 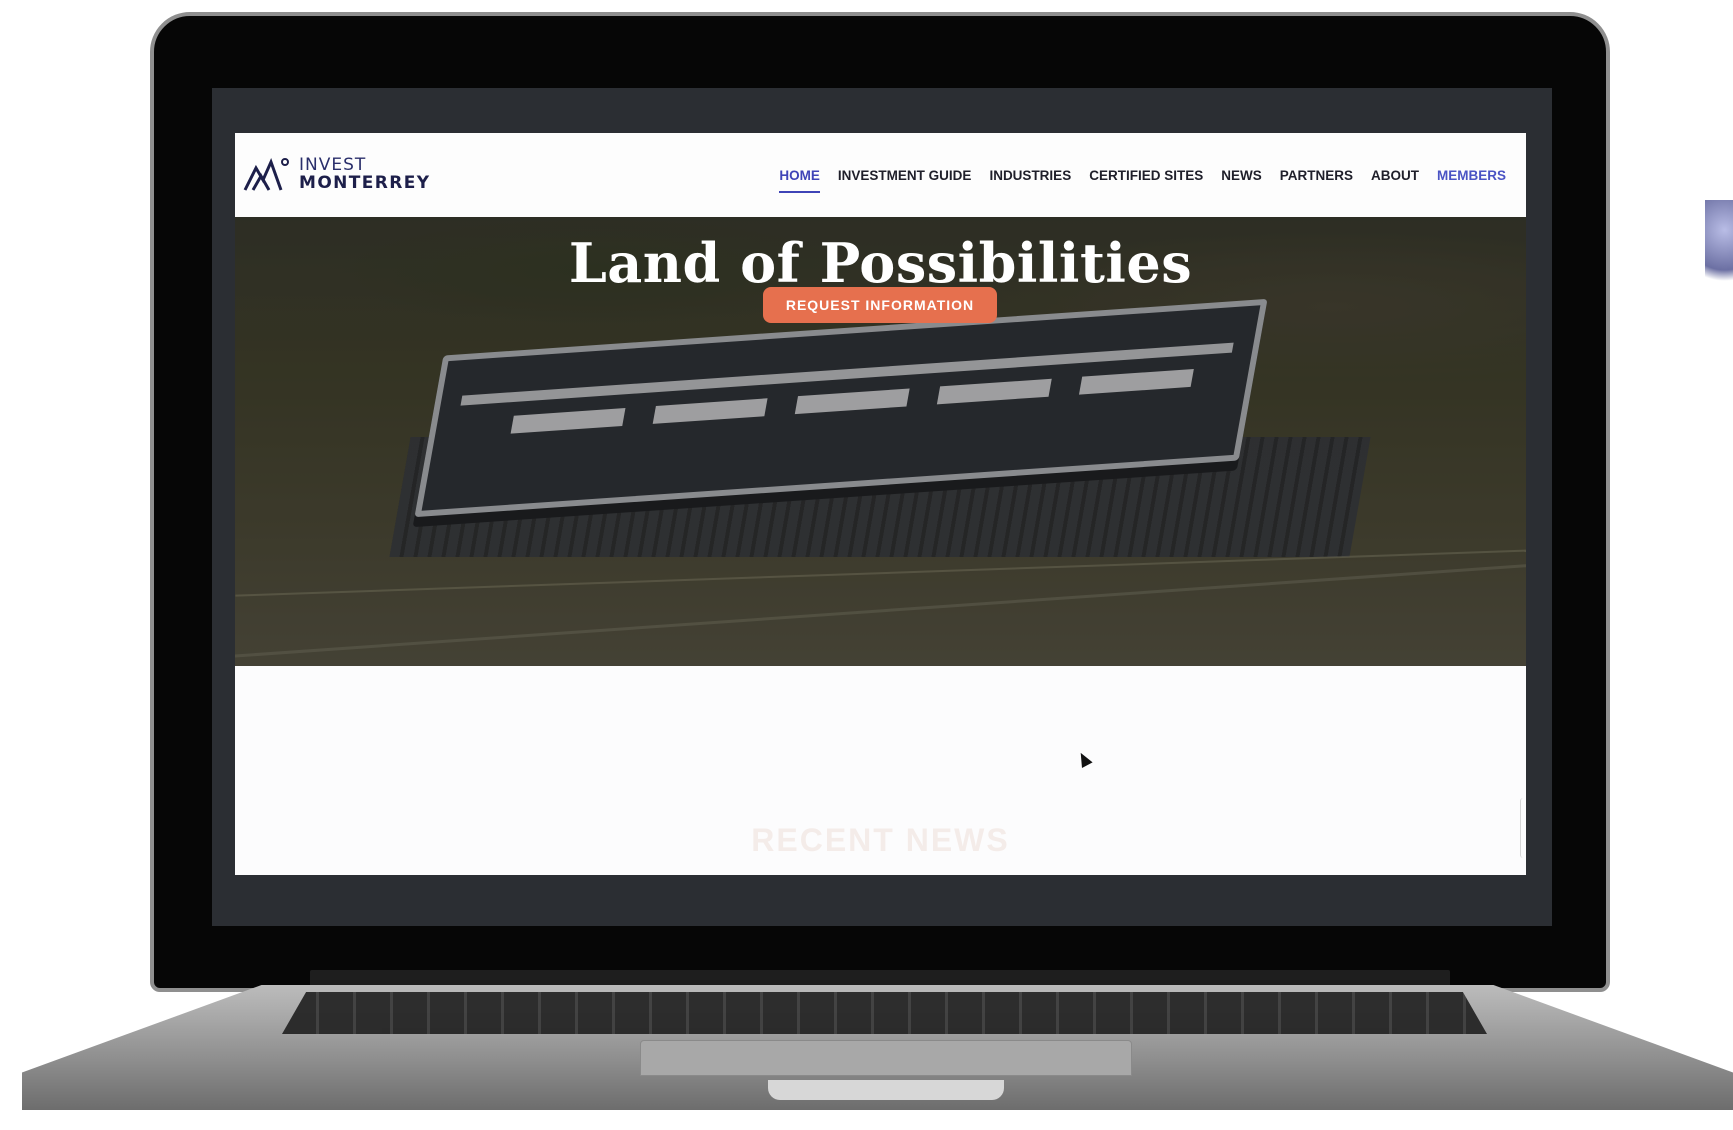 What do you see at coordinates (1146, 175) in the screenshot?
I see `nav-certified-sites: CERTIFIED SITES` at bounding box center [1146, 175].